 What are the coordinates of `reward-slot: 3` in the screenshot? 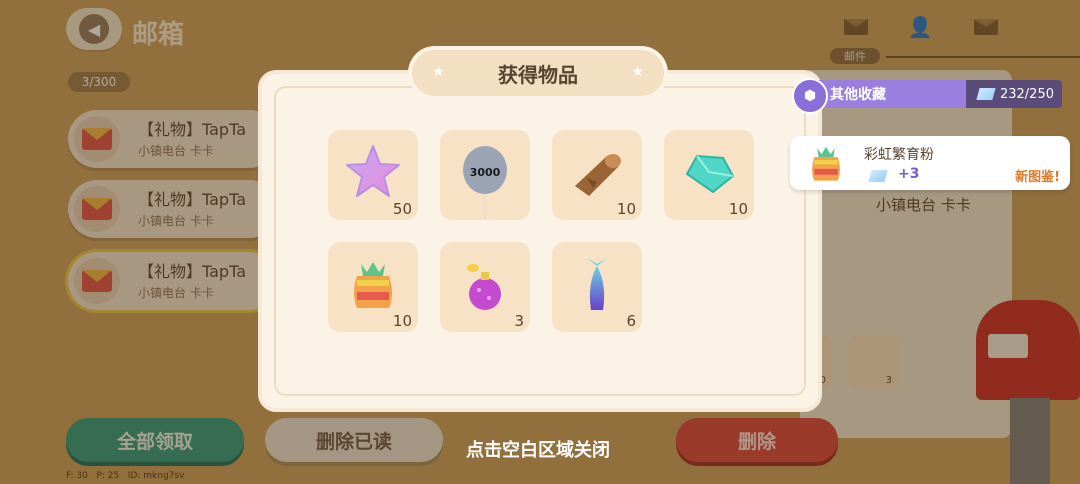 It's located at (485, 287).